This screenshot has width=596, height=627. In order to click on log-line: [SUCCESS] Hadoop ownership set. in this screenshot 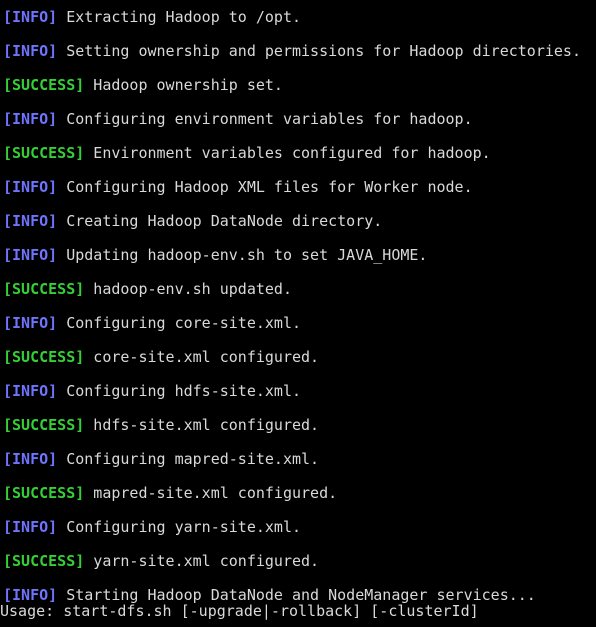, I will do `click(143, 85)`.